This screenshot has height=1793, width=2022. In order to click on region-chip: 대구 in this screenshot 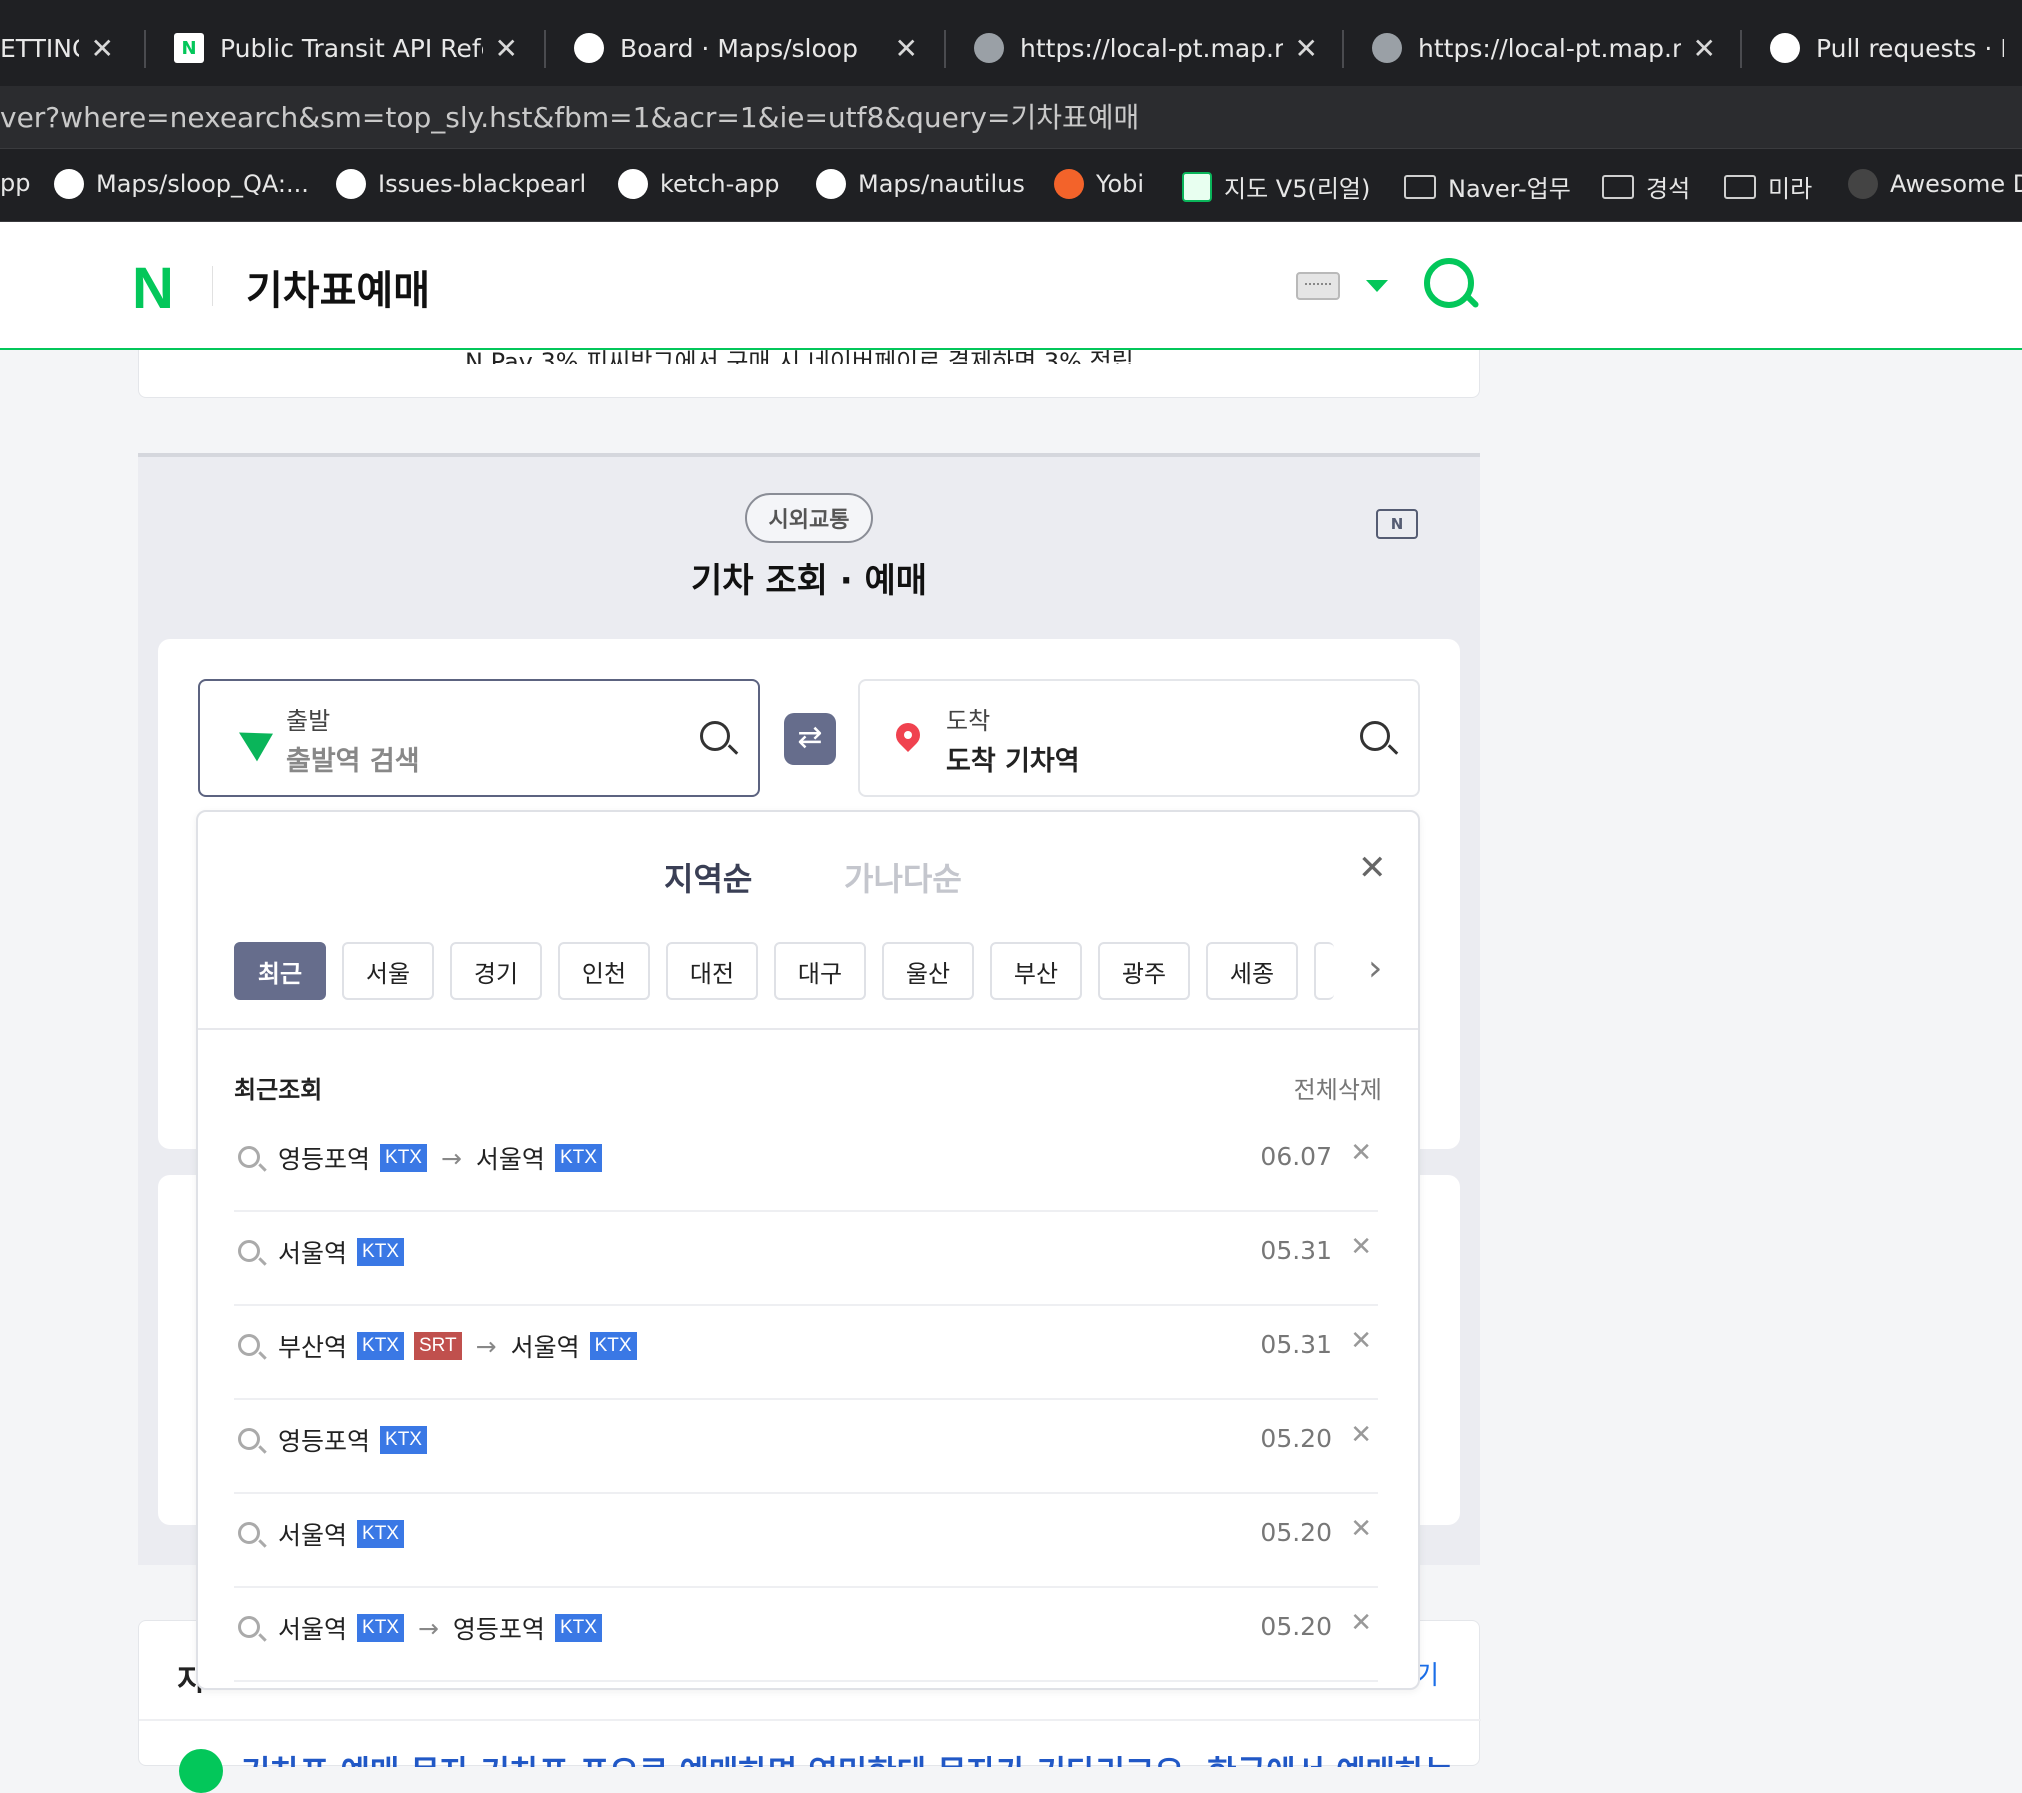, I will do `click(820, 971)`.